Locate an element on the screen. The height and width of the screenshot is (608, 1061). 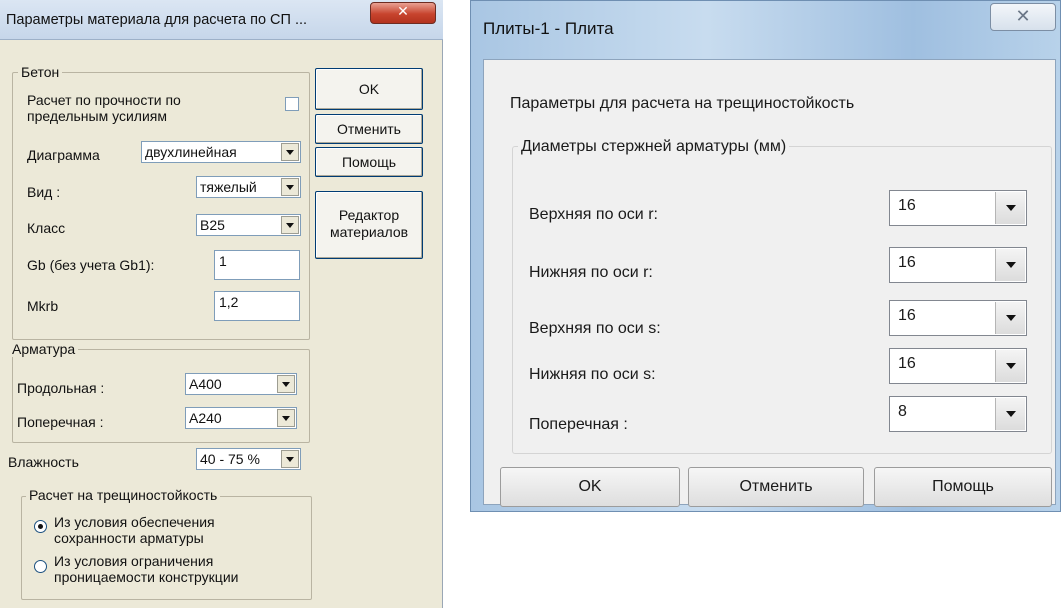
material-editor-label-2: материалов is located at coordinates (369, 232).